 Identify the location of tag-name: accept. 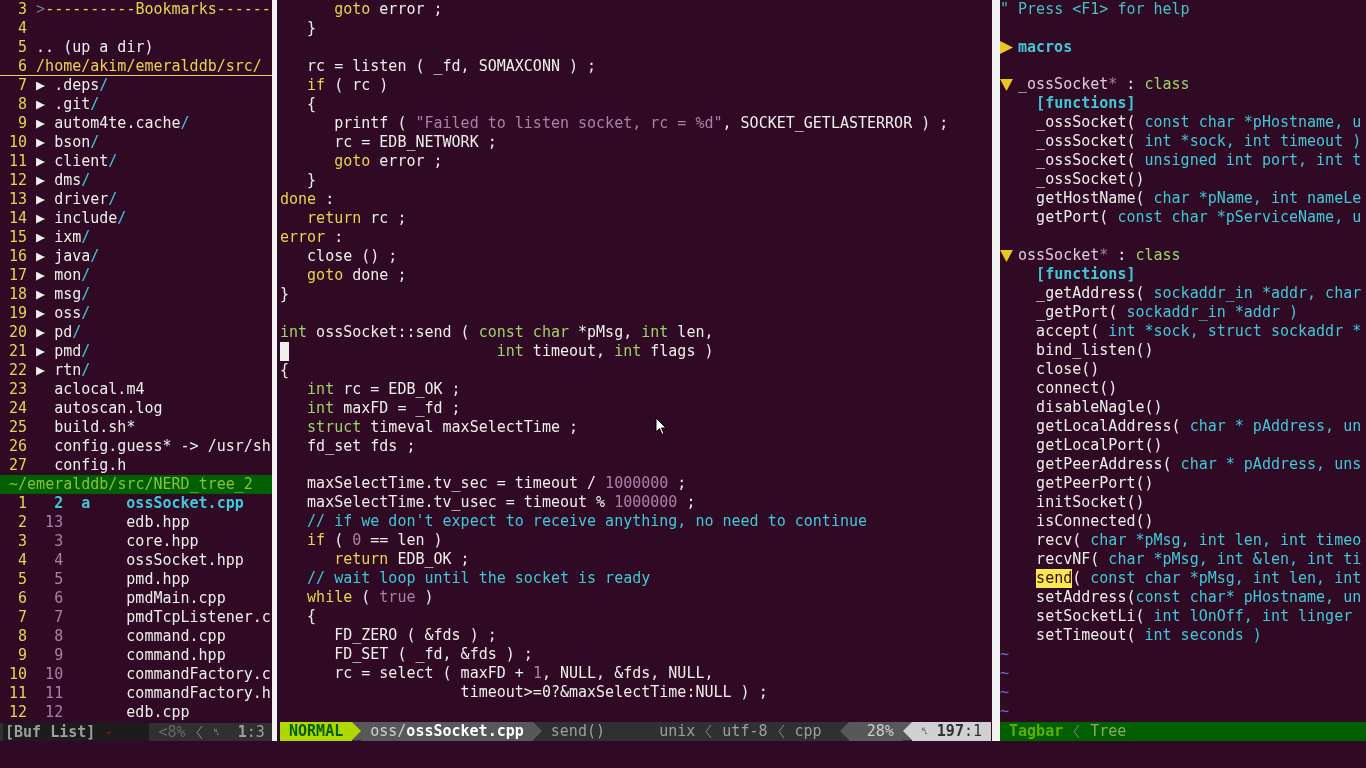
(1063, 331).